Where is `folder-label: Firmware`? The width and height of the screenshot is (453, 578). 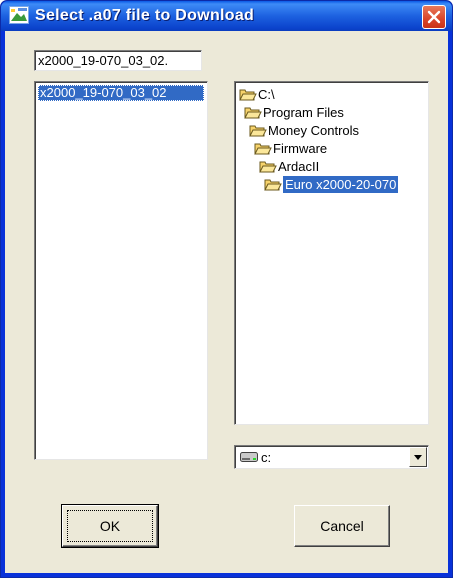
folder-label: Firmware is located at coordinates (300, 149).